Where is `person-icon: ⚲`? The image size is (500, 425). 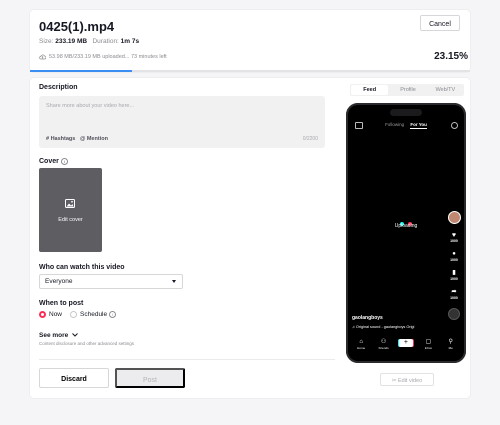
person-icon: ⚲ is located at coordinates (450, 342).